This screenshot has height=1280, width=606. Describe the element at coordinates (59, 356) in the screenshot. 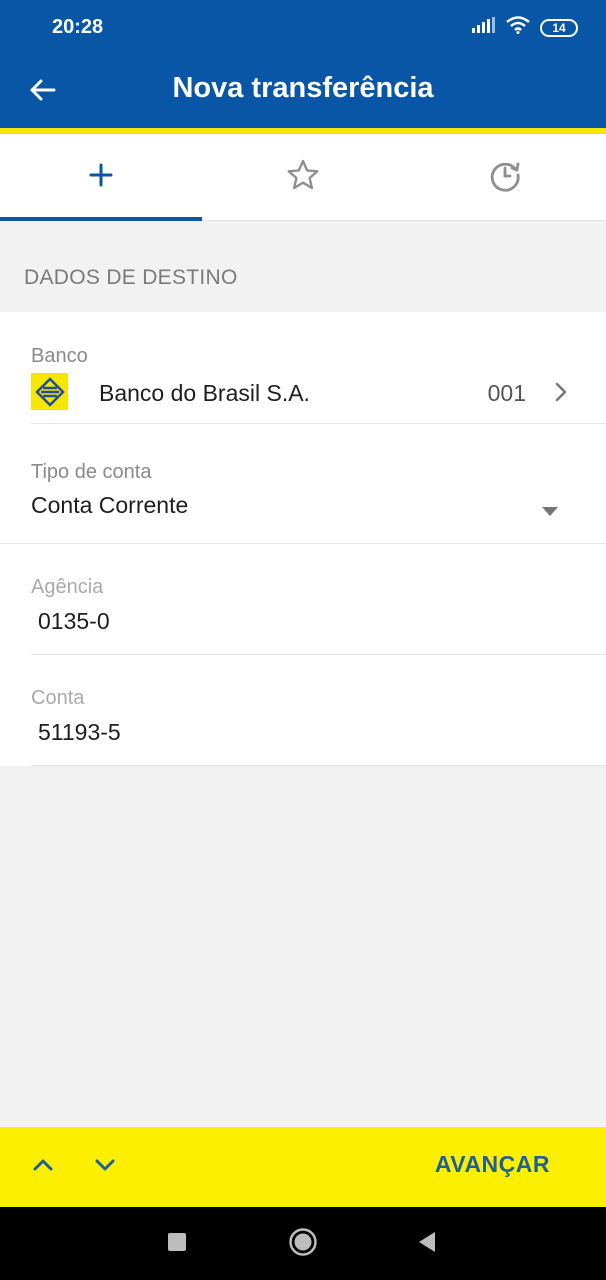

I see `bank-label: Banco` at that location.